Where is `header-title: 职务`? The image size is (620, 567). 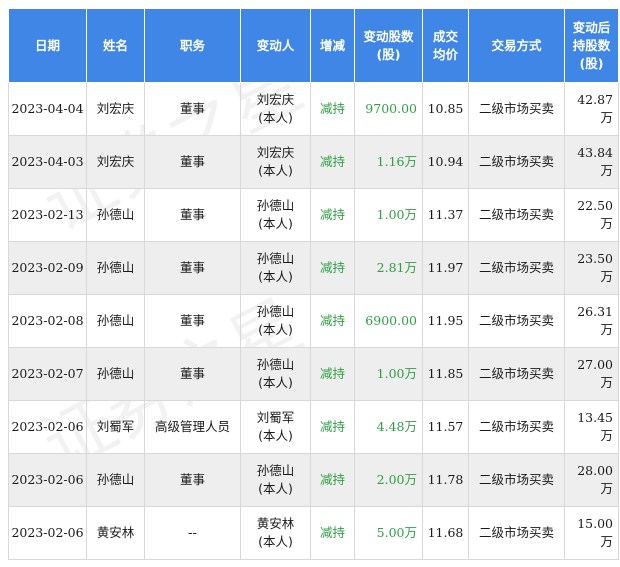
header-title: 职务 is located at coordinates (192, 45).